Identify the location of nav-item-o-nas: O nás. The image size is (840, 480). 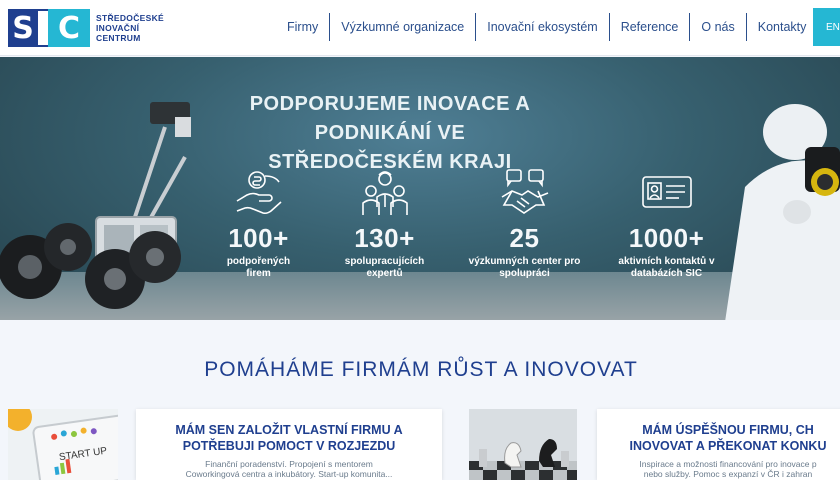
(718, 27).